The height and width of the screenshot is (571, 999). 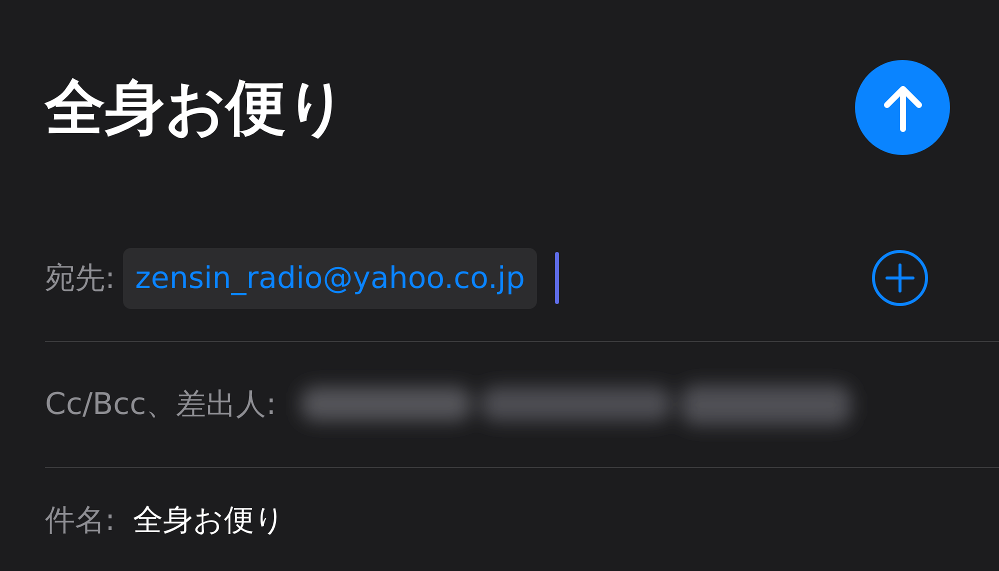 What do you see at coordinates (80, 279) in the screenshot?
I see `field-label: 宛先:` at bounding box center [80, 279].